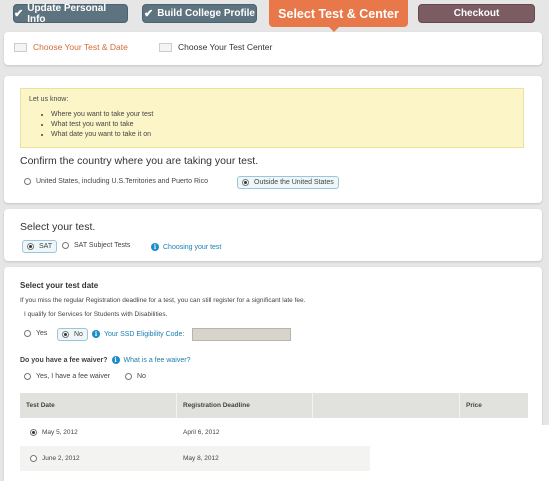  I want to click on step-label: Build College Profile, so click(206, 13).